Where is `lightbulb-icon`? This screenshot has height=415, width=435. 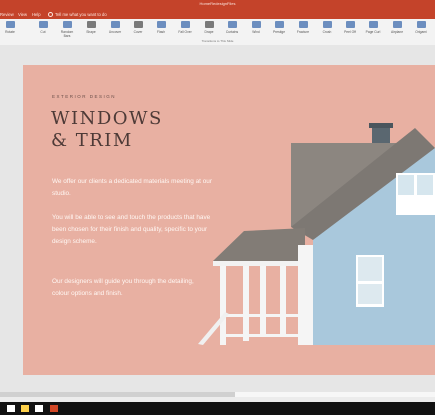
lightbulb-icon is located at coordinates (50, 15).